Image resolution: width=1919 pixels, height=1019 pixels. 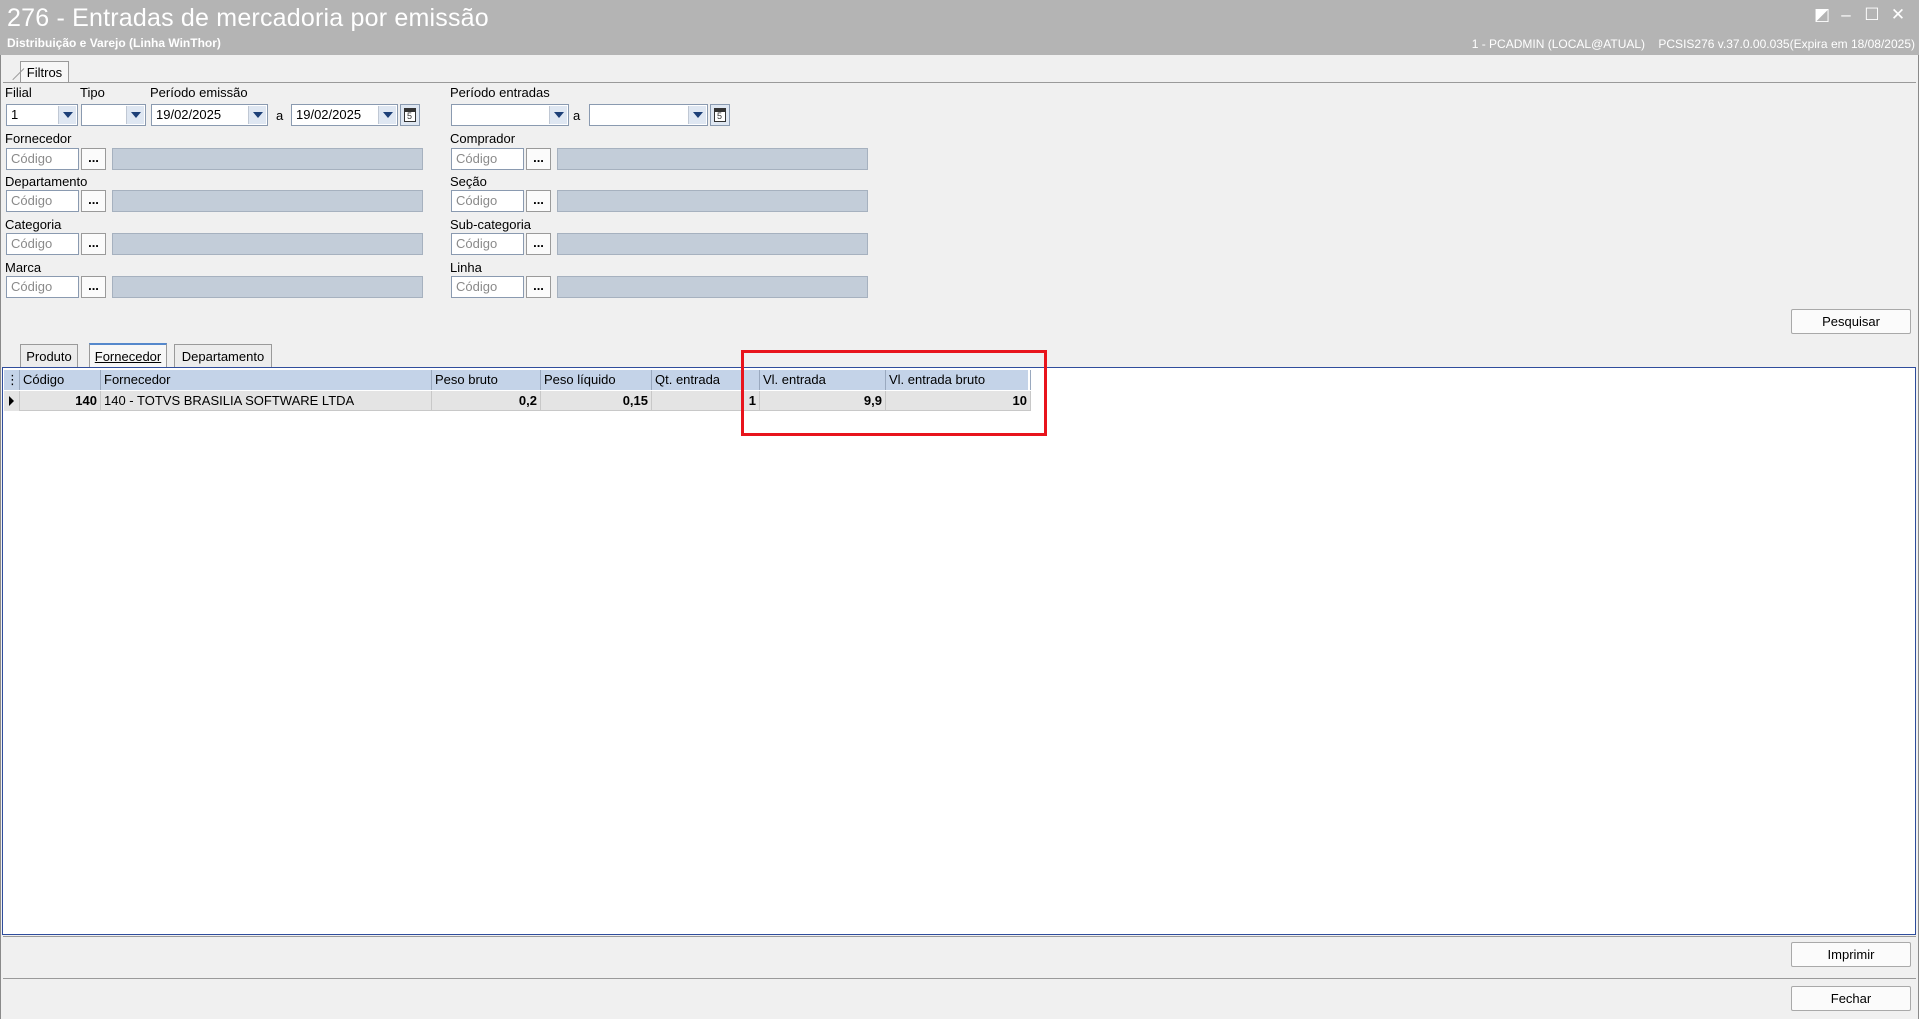 I want to click on bottom-divider, so click(x=959, y=936).